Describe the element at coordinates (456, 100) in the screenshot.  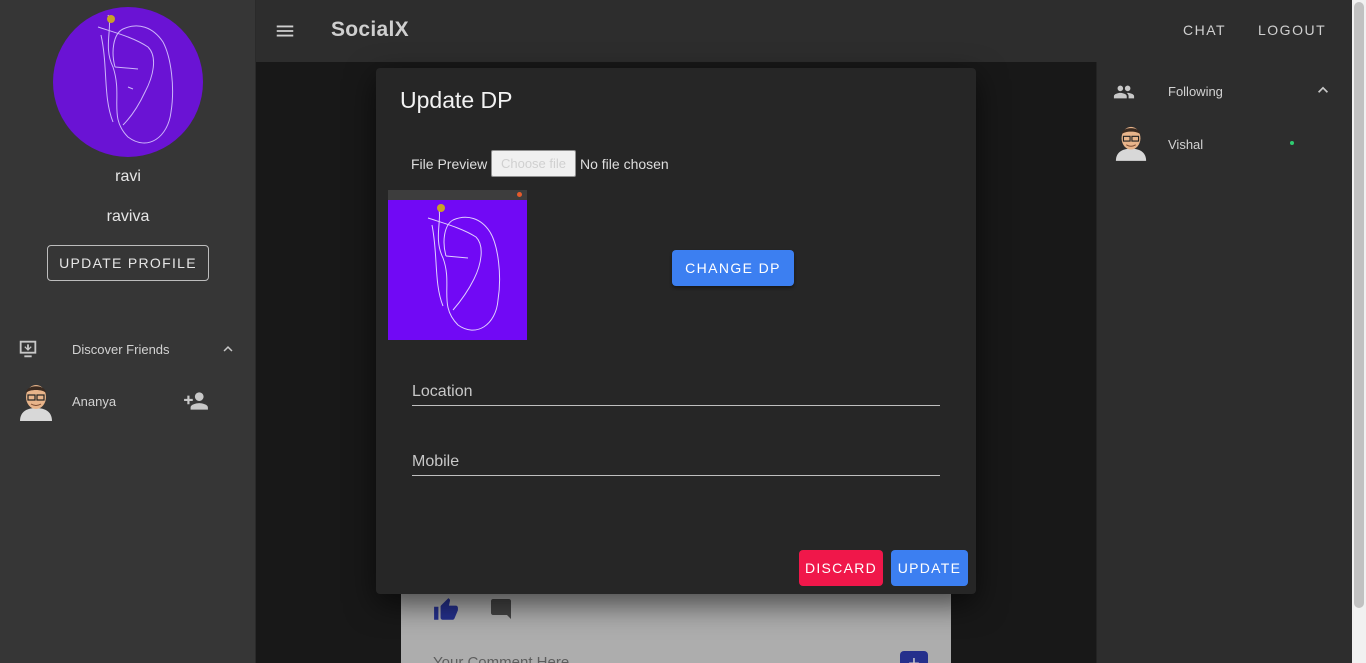
I see `dialog-title: Update DP` at that location.